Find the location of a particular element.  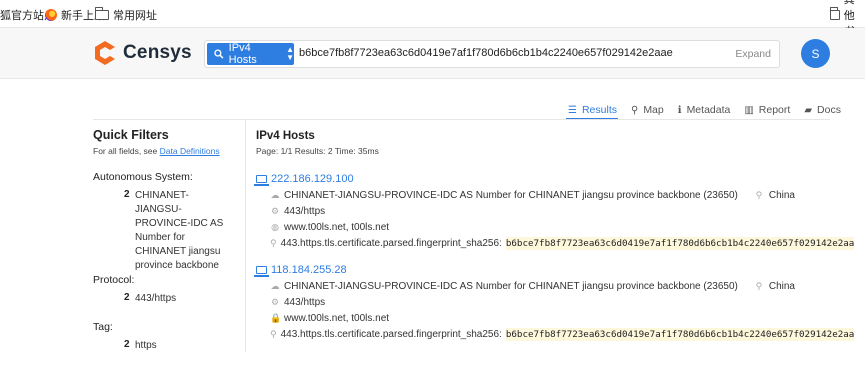

ip-address: 118.184.255.28 is located at coordinates (309, 269).